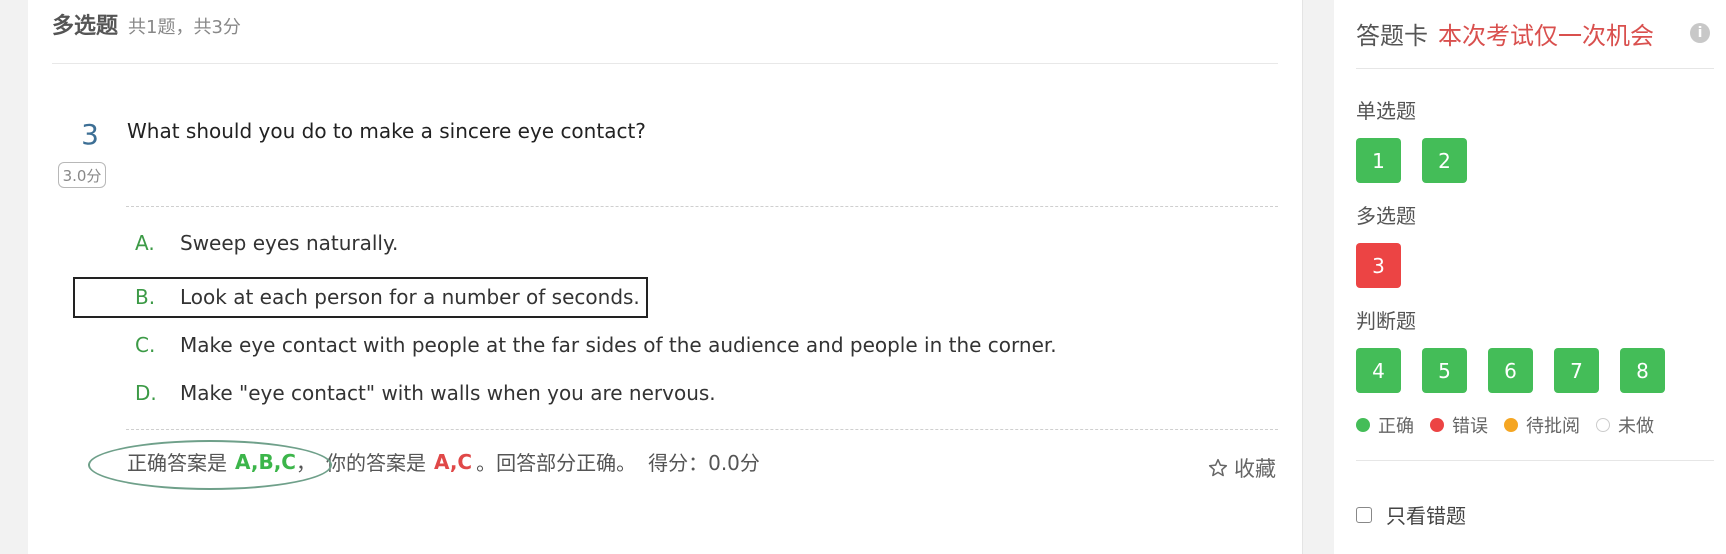 The height and width of the screenshot is (554, 1726). Describe the element at coordinates (1642, 370) in the screenshot. I see `question-button-8: 8` at that location.